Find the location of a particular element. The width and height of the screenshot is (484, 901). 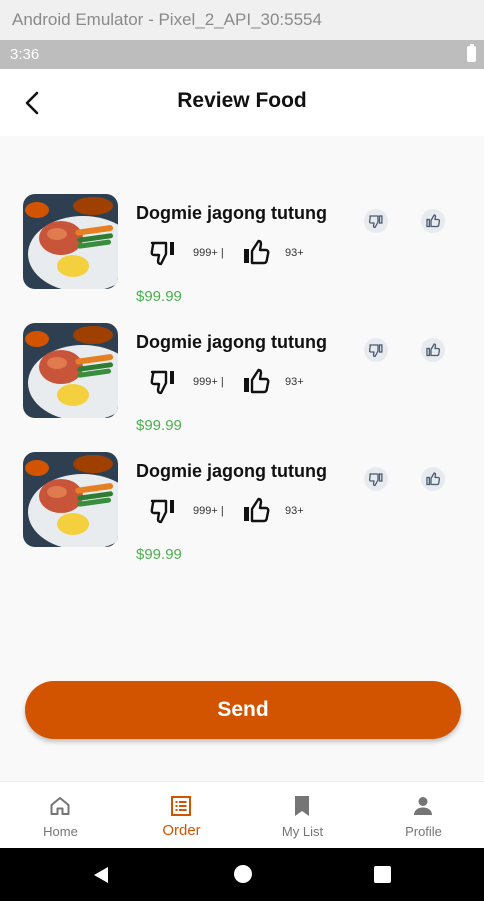

emulator-title-bar: Android Emulator - Pixel_2_API_30:5554 is located at coordinates (242, 20).